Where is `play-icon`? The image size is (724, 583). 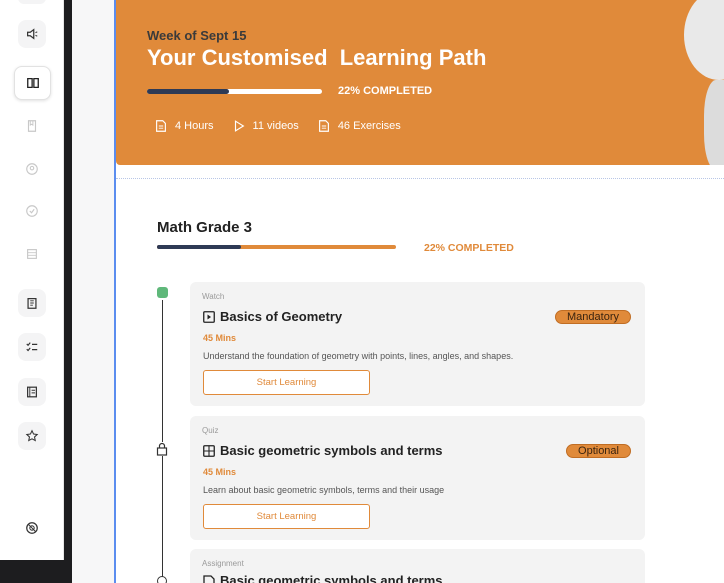
play-icon is located at coordinates (239, 126).